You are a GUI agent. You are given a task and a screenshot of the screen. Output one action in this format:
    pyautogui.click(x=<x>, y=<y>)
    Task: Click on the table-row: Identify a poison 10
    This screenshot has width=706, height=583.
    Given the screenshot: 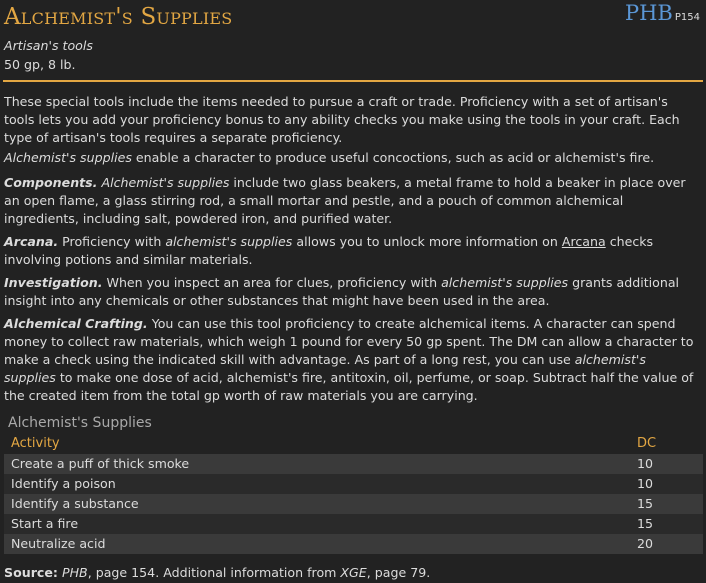 What is the action you would take?
    pyautogui.click(x=353, y=484)
    